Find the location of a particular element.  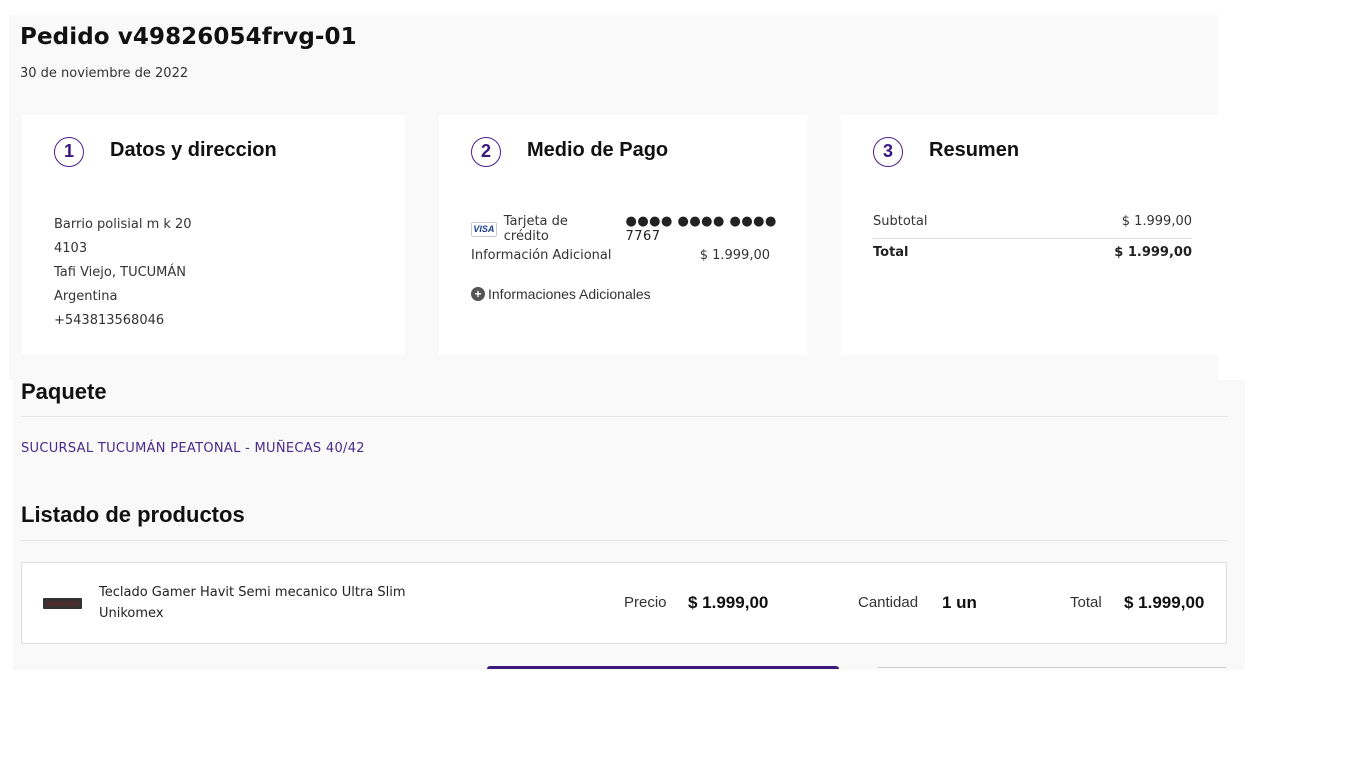

secondary-button-edge is located at coordinates (1051, 667).